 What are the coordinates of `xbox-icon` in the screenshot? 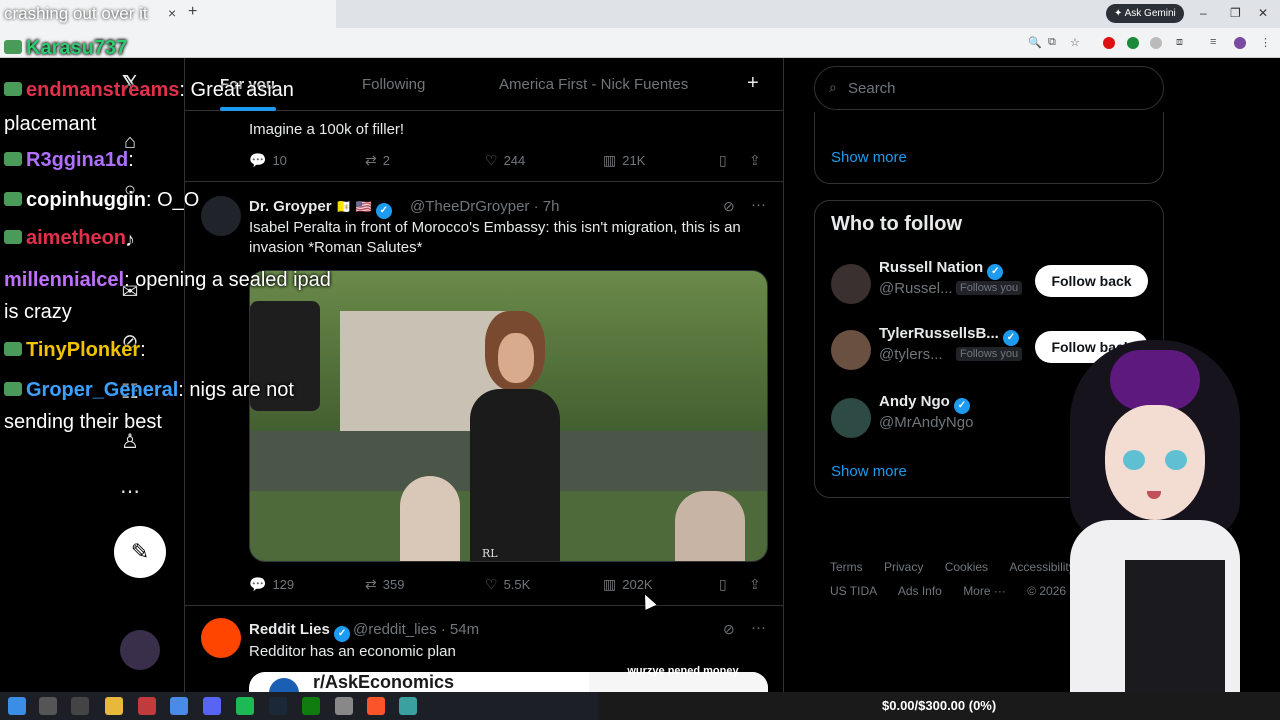 It's located at (311, 706).